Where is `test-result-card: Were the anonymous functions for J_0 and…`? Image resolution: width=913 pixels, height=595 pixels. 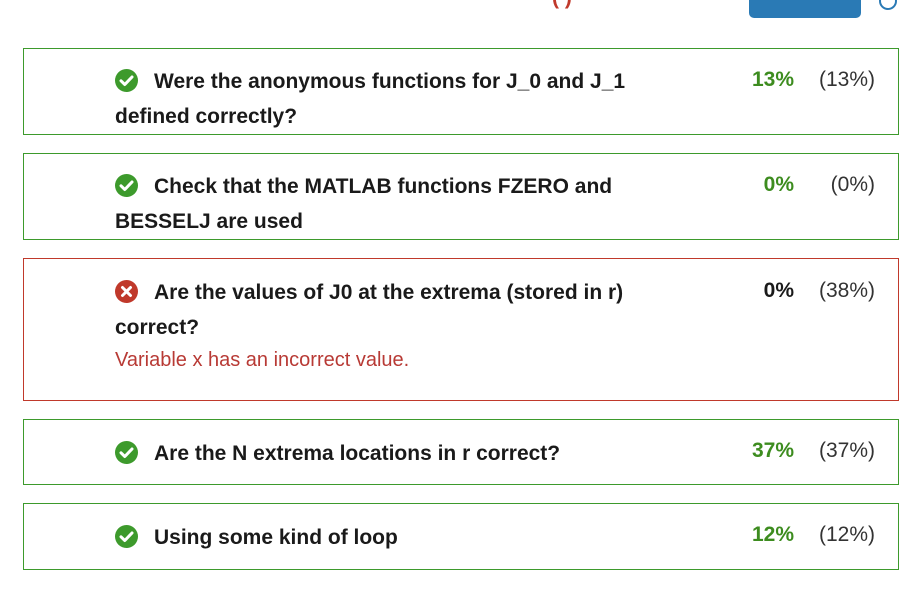 test-result-card: Were the anonymous functions for J_0 and… is located at coordinates (461, 91).